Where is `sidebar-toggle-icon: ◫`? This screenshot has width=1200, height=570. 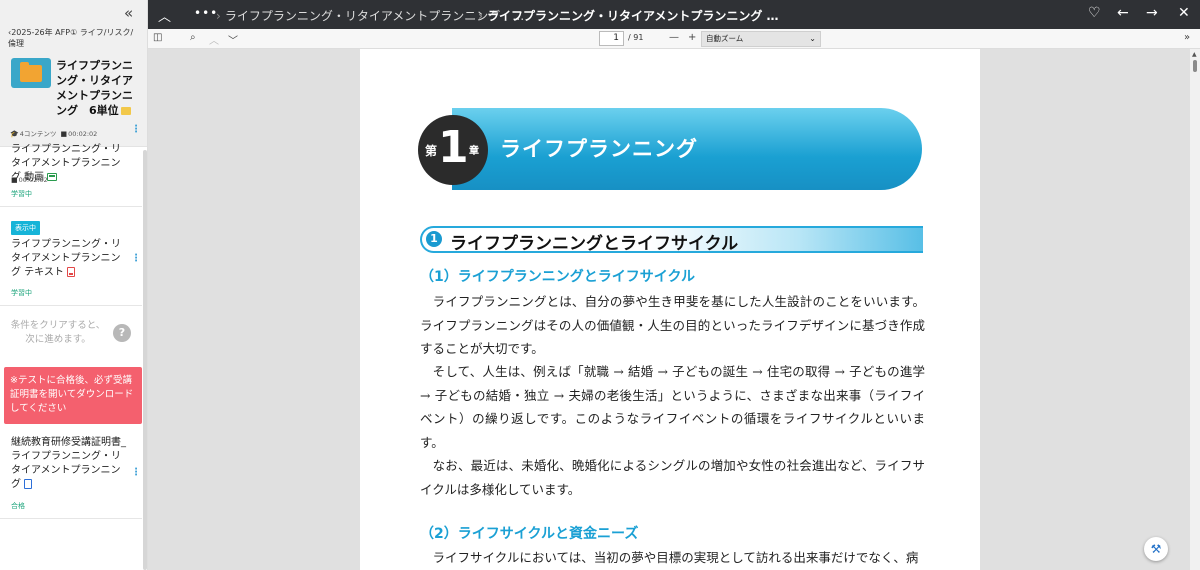 sidebar-toggle-icon: ◫ is located at coordinates (157, 37).